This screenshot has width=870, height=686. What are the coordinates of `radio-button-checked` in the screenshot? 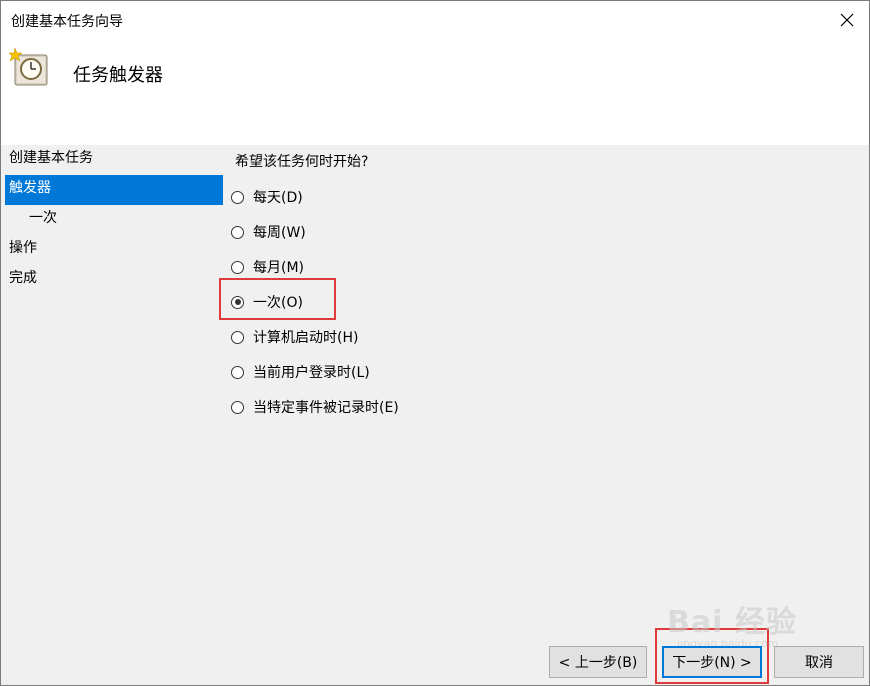 It's located at (237, 302).